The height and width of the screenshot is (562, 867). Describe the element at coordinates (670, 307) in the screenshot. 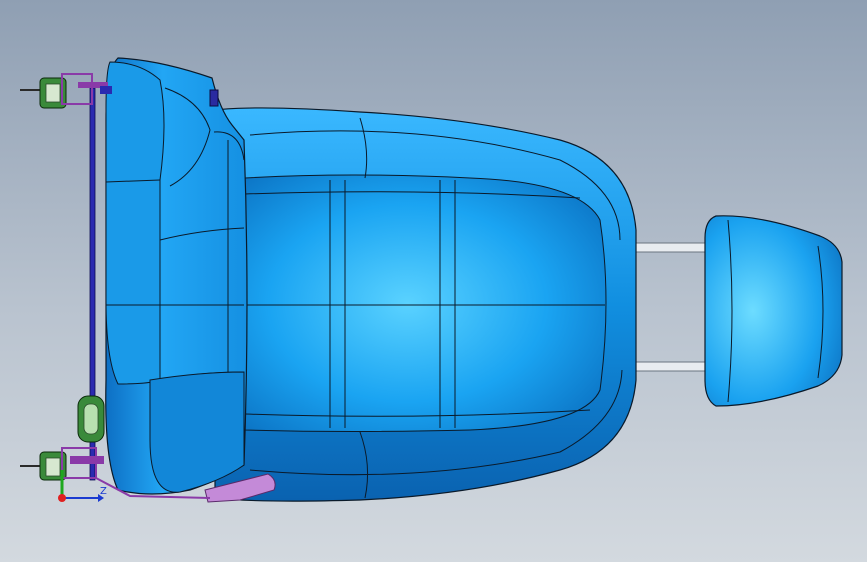

I see `headrest-posts` at that location.